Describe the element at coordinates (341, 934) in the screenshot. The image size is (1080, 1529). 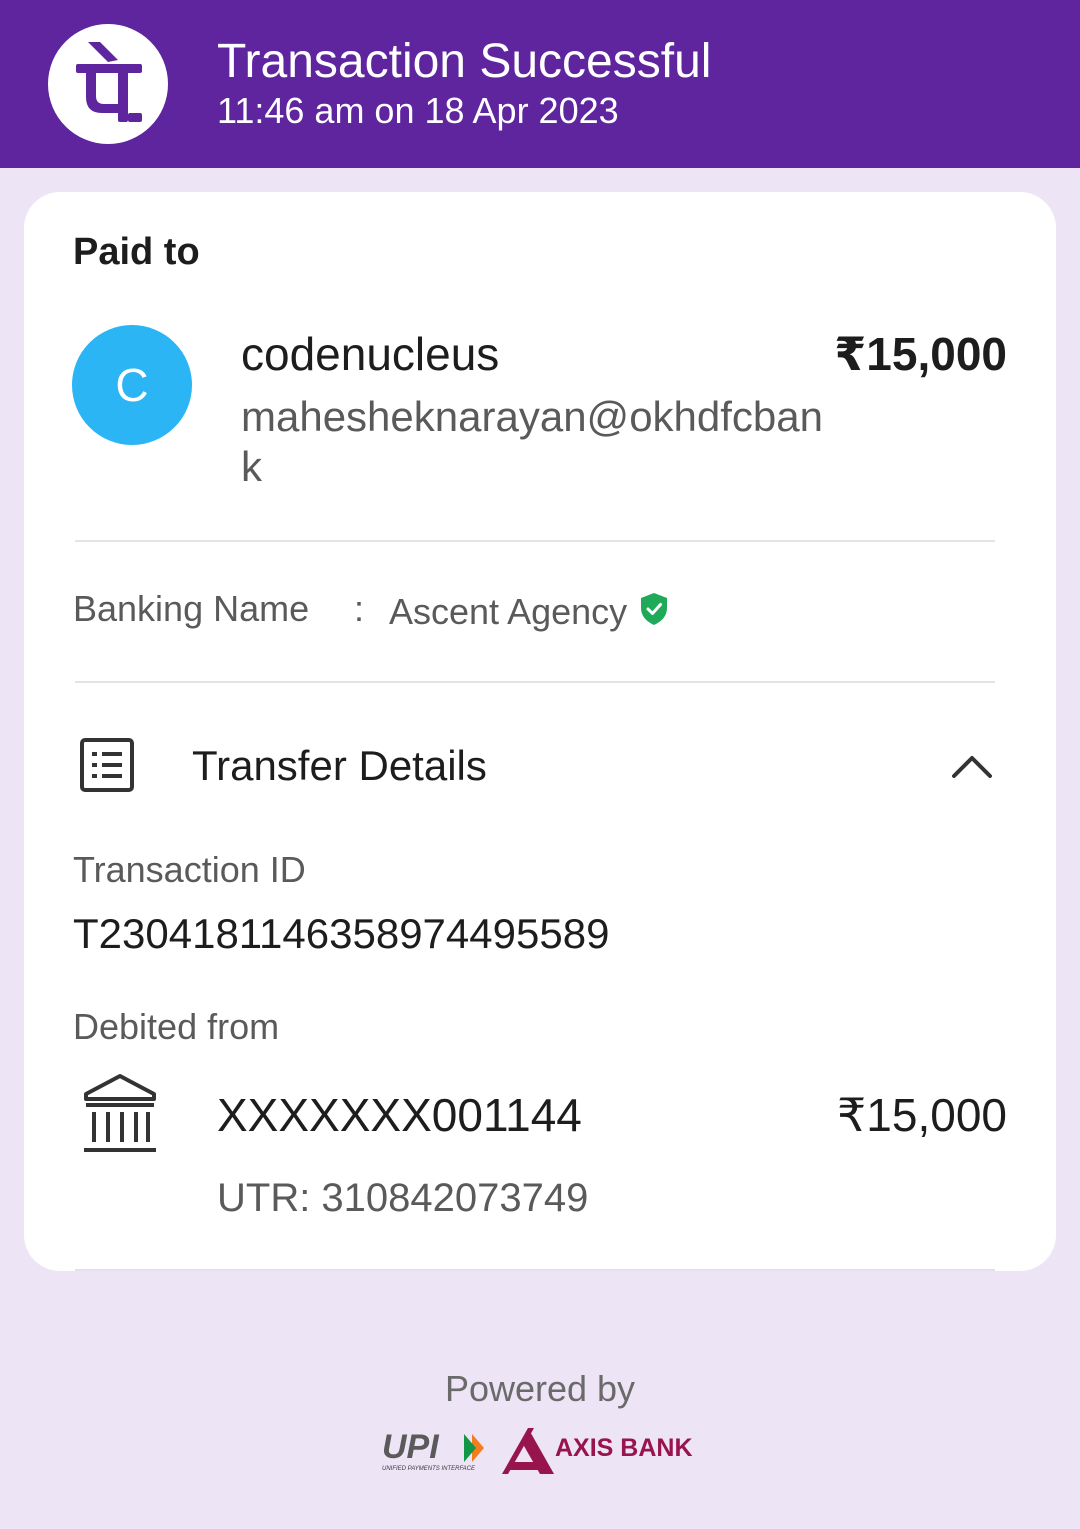
I see `transaction-id-value: T2304181146358974495589` at that location.